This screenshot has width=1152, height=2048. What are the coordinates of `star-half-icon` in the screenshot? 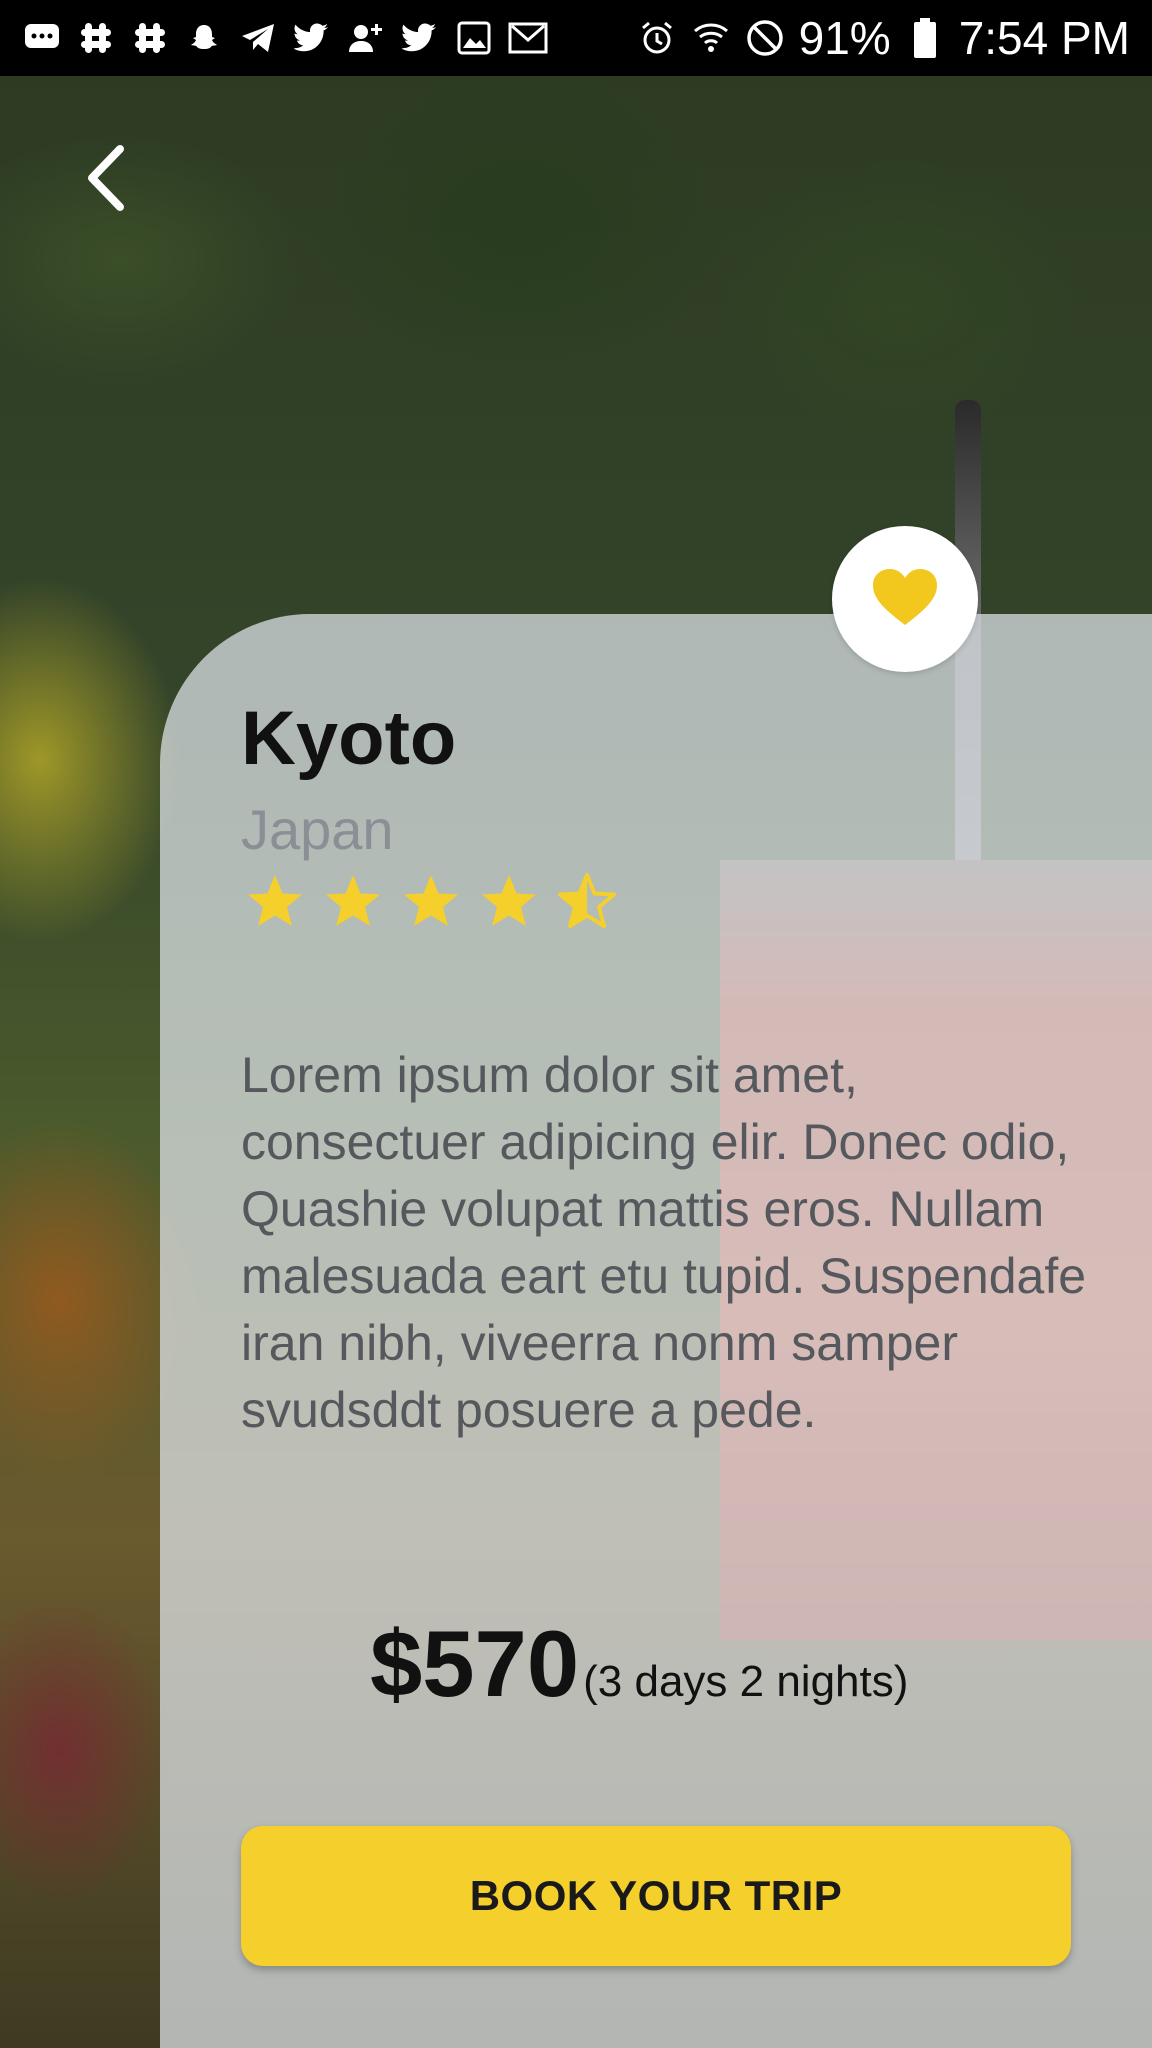 It's located at (587, 900).